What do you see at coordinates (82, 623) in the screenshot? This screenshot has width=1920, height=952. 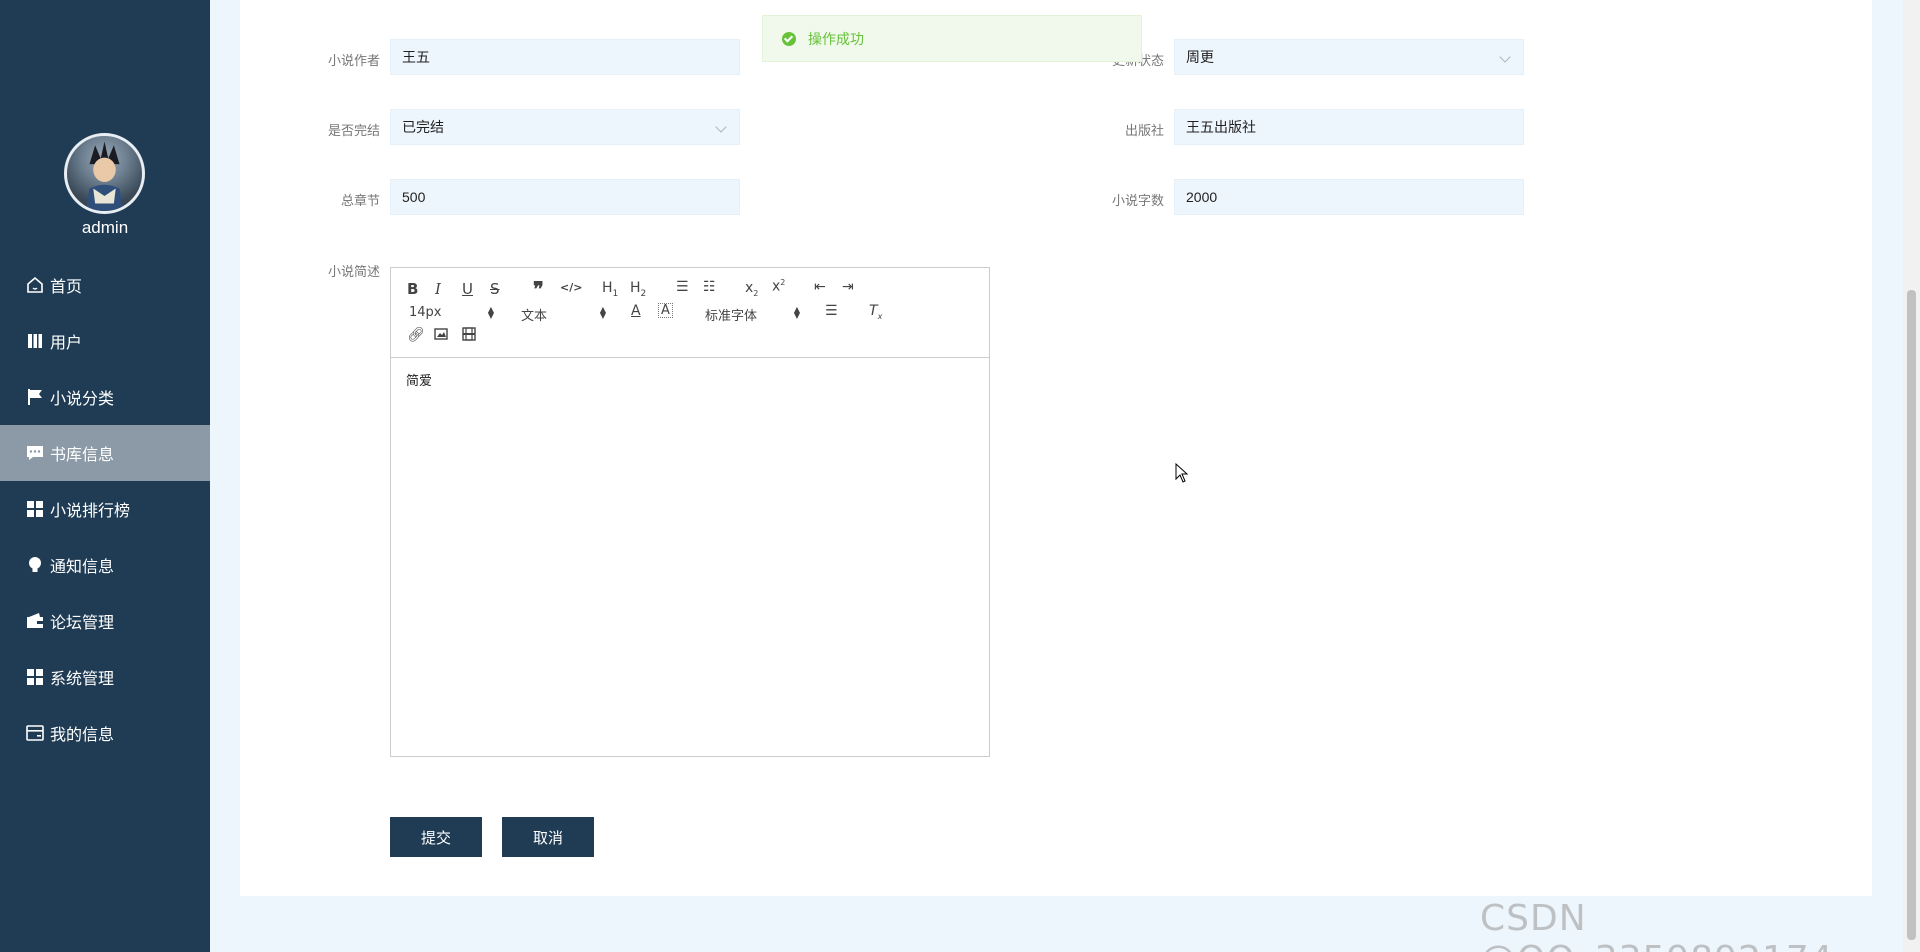 I see `sidebar-item-label: 论坛管理` at bounding box center [82, 623].